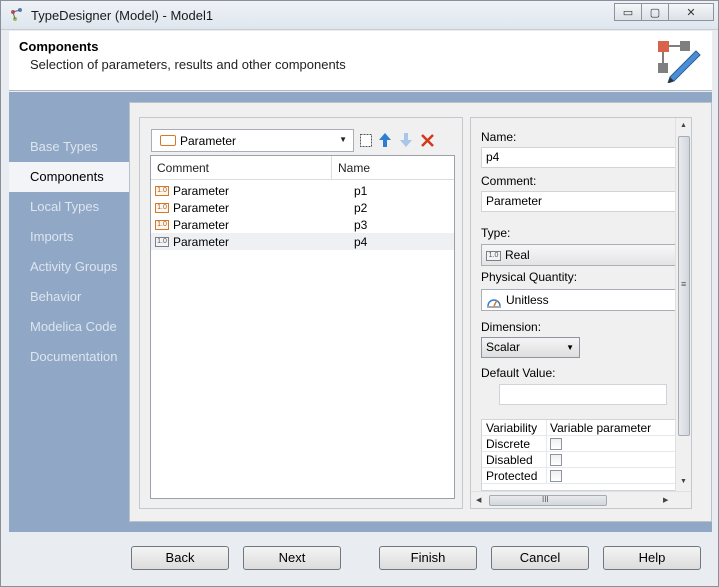 This screenshot has width=719, height=587. Describe the element at coordinates (252, 140) in the screenshot. I see `component-type-select: Parameter ▼` at that location.